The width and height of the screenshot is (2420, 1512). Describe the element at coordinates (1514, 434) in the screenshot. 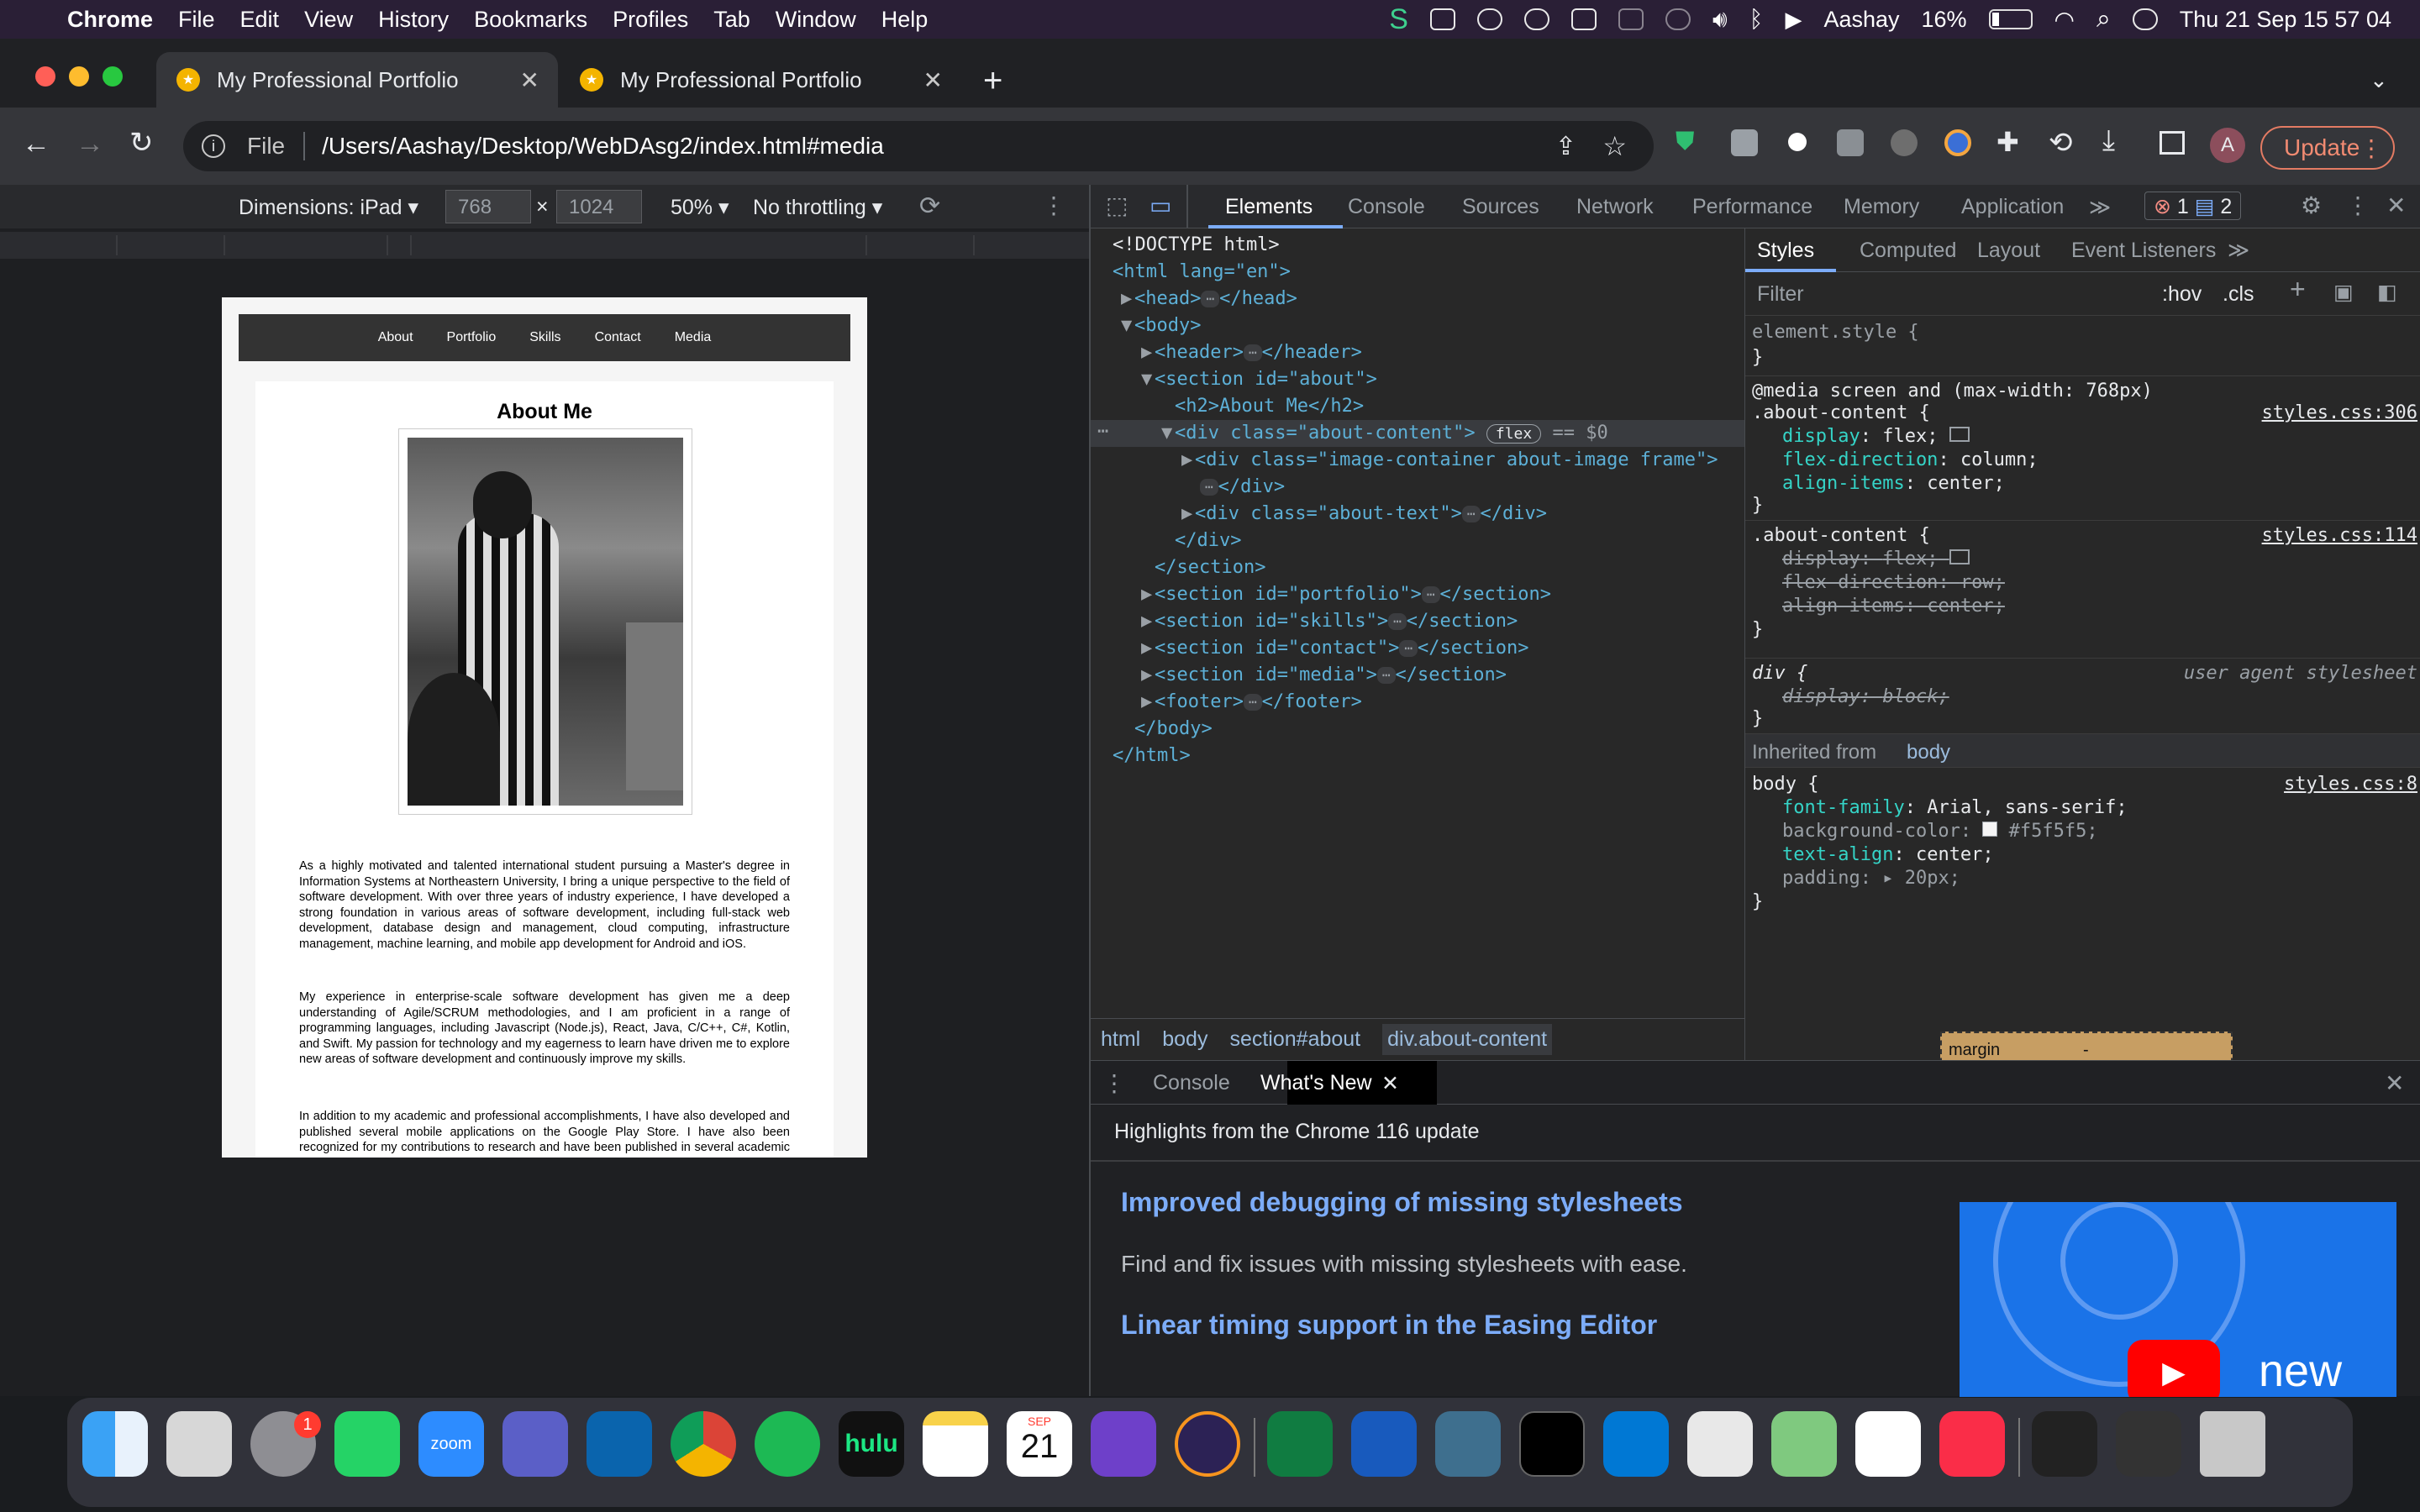

I see `flex-badge: flex` at that location.